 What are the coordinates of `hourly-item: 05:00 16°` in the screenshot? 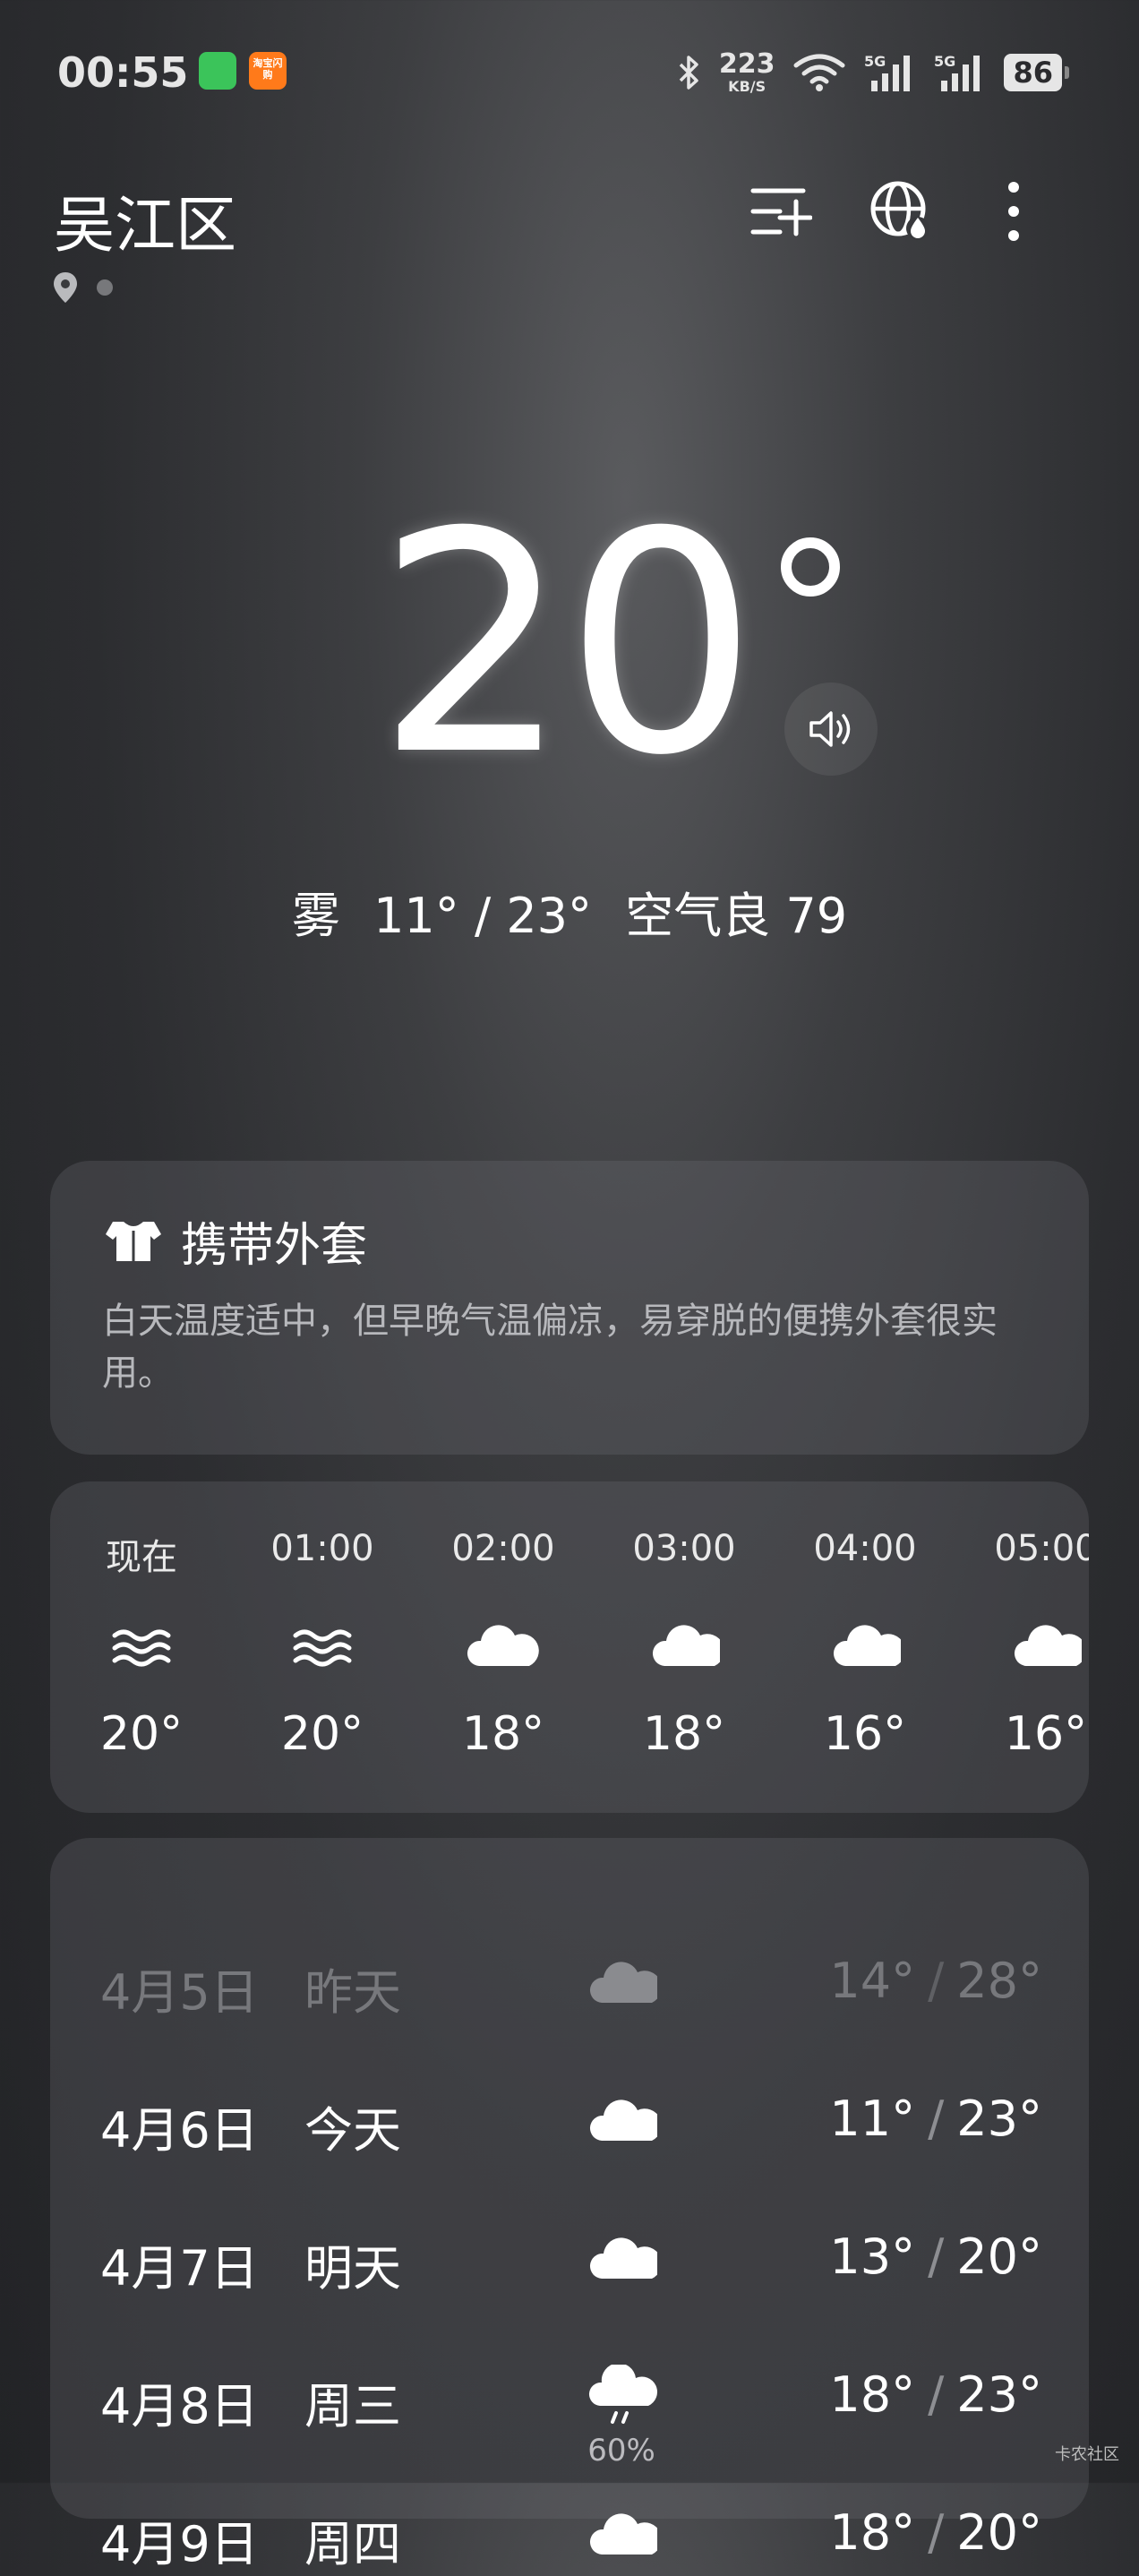 It's located at (1023, 1647).